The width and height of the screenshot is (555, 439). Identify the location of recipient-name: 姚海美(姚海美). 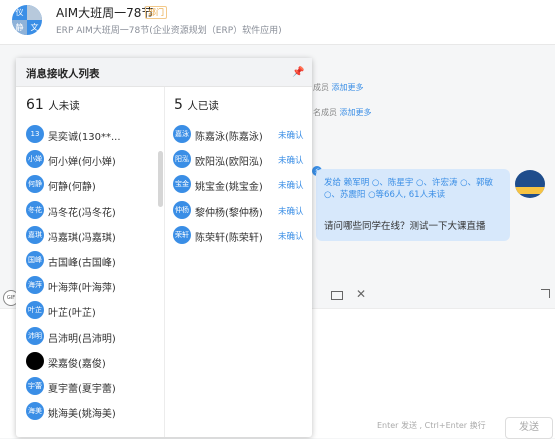
(82, 415).